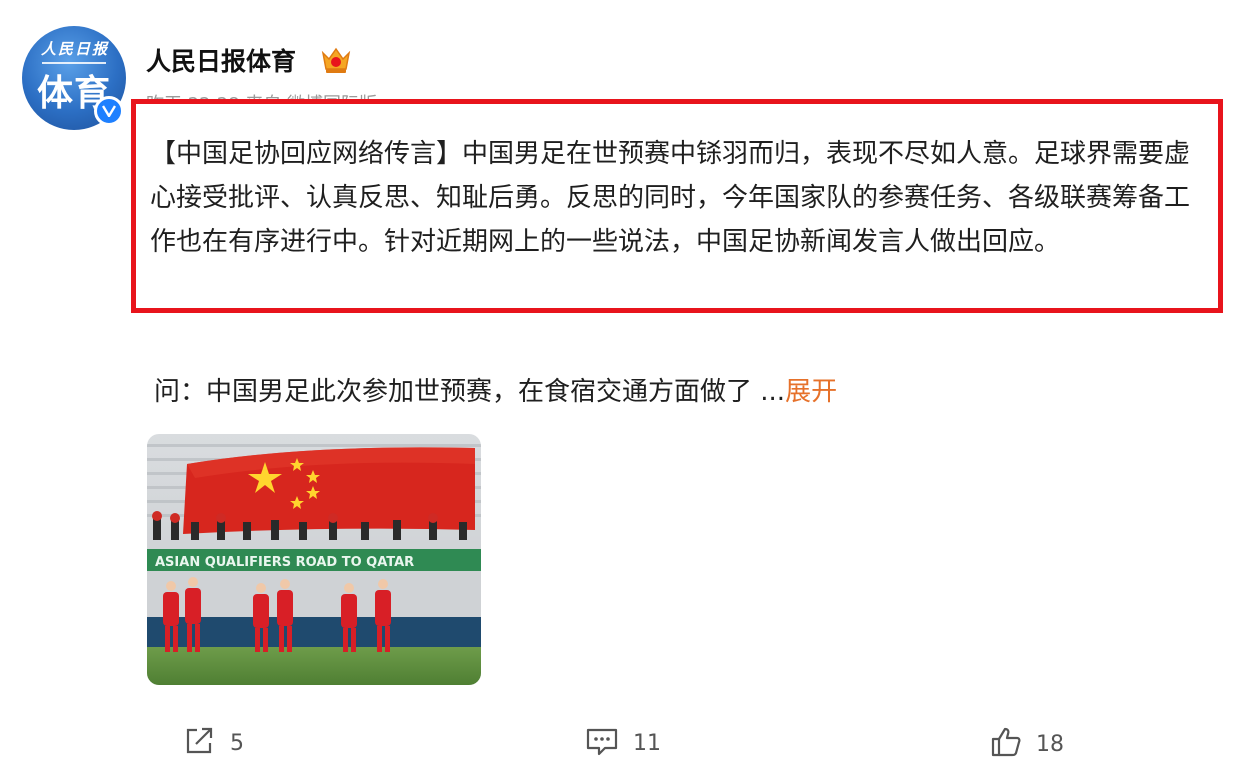 Image resolution: width=1234 pixels, height=778 pixels. Describe the element at coordinates (1050, 744) in the screenshot. I see `like-count: 18` at that location.